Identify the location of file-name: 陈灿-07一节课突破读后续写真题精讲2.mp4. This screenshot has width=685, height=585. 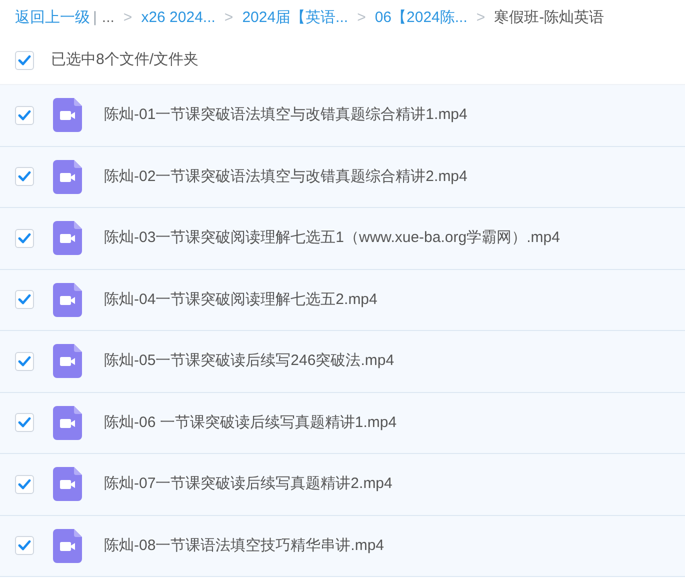
(248, 484).